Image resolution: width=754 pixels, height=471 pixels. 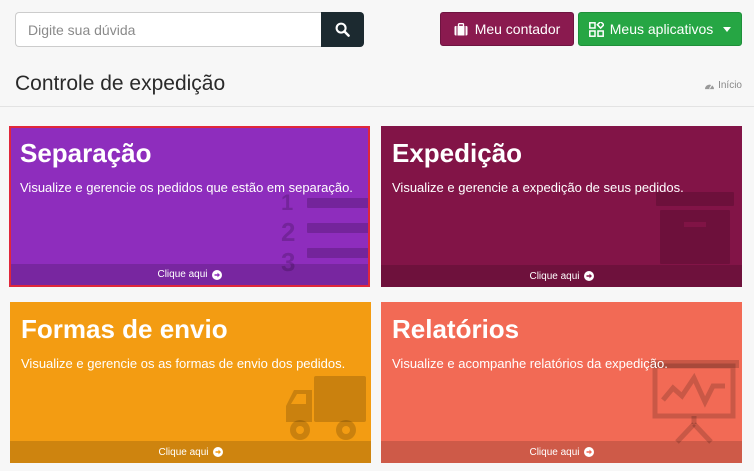 I want to click on meu-contador-button: Meu contador, so click(x=507, y=29).